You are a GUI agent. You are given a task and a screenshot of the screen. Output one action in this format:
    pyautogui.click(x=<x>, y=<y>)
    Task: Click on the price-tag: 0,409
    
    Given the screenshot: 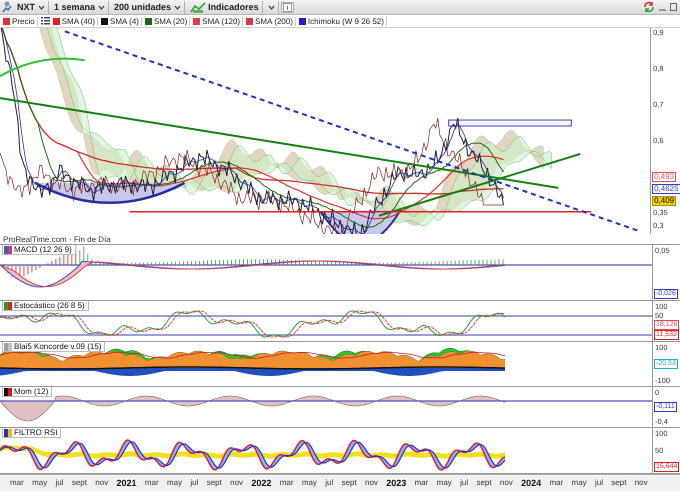 What is the action you would take?
    pyautogui.click(x=664, y=201)
    